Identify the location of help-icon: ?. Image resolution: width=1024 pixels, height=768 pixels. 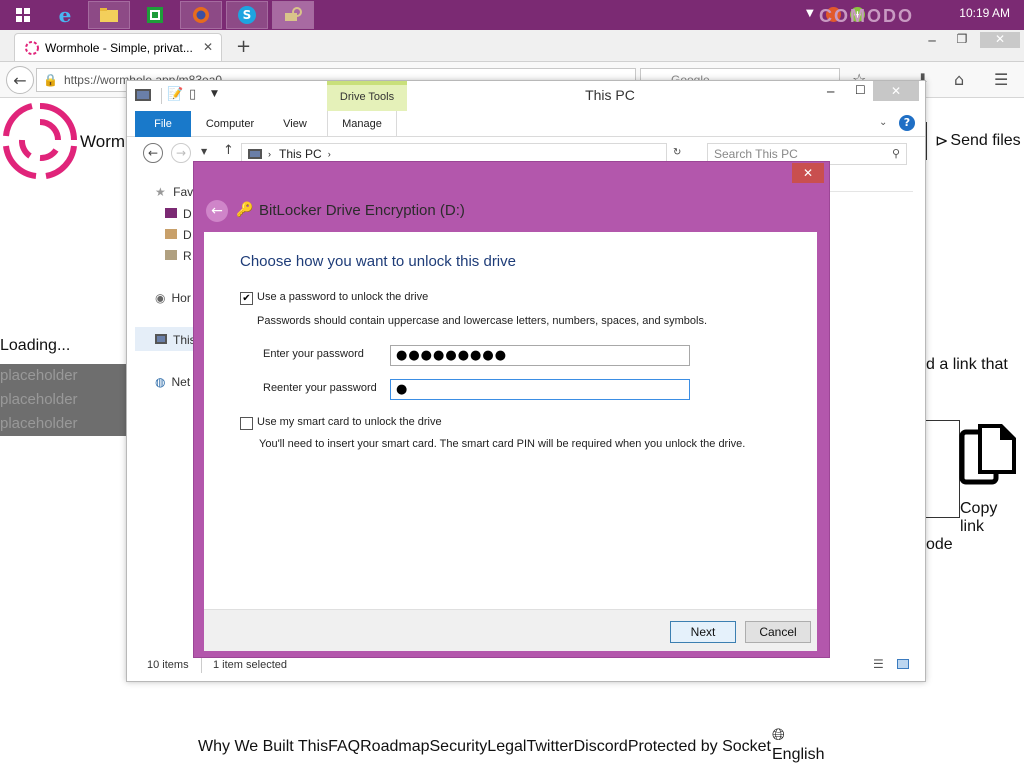
(907, 123).